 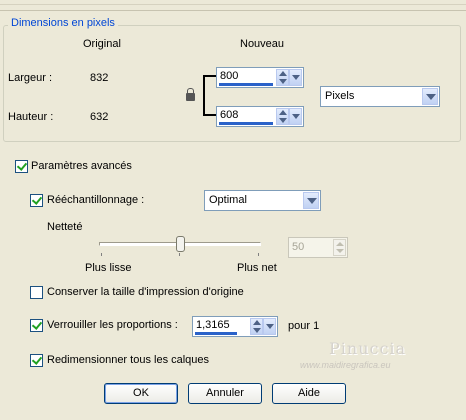 What do you see at coordinates (256, 326) in the screenshot?
I see `ratio-spin-arrows-icon` at bounding box center [256, 326].